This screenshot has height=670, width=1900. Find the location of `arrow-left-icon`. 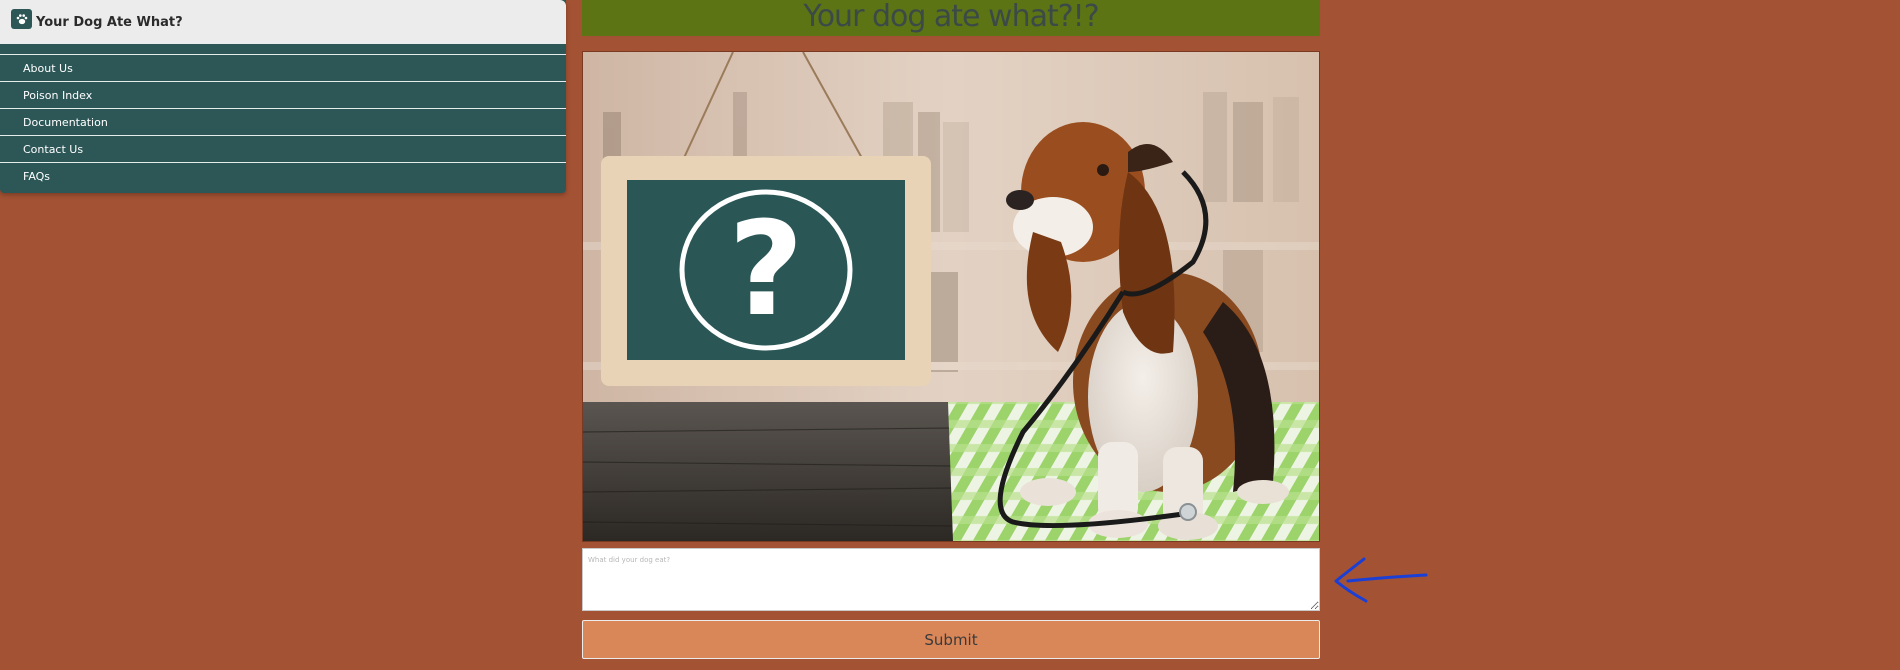

arrow-left-icon is located at coordinates (1380, 583).